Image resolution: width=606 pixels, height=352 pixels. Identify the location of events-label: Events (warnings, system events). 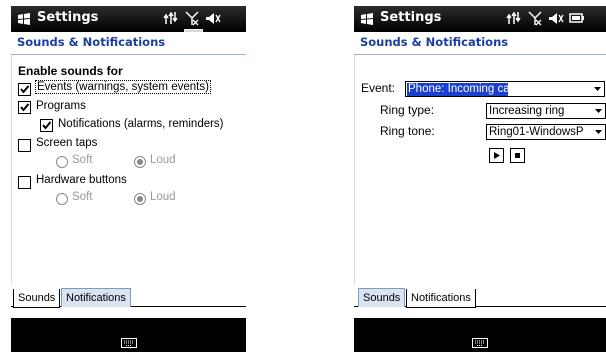
(123, 87).